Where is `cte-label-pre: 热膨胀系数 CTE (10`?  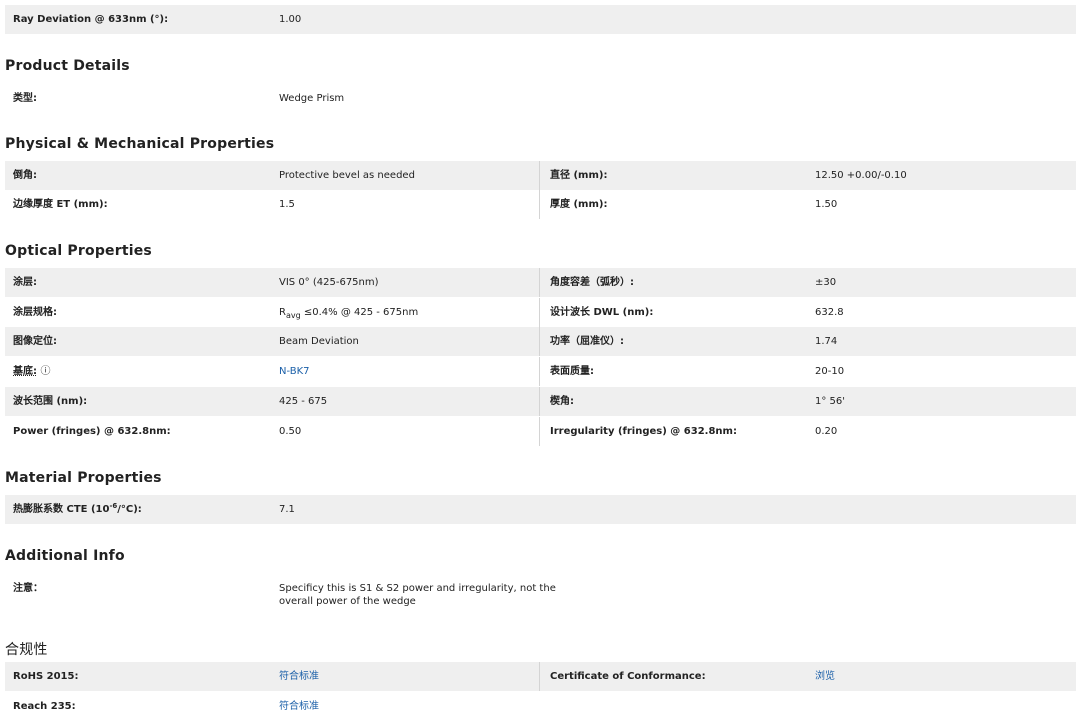 cte-label-pre: 热膨胀系数 CTE (10 is located at coordinates (61, 509).